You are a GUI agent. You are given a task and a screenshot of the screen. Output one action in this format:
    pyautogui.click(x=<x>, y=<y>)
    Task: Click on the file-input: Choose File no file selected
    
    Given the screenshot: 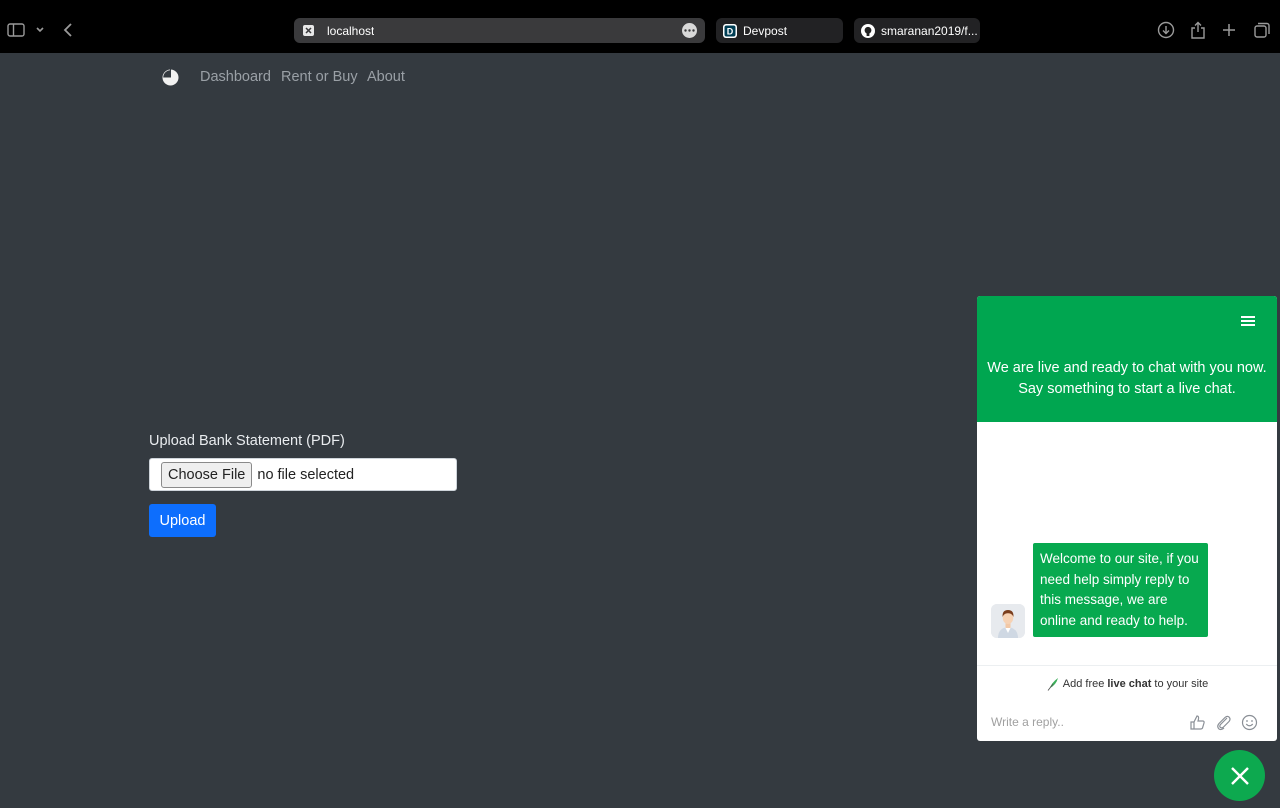 What is the action you would take?
    pyautogui.click(x=303, y=474)
    